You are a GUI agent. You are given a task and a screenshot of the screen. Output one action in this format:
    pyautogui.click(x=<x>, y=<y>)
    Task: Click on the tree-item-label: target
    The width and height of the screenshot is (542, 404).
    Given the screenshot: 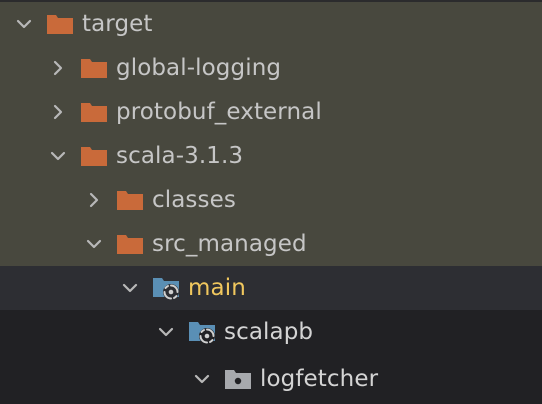 What is the action you would take?
    pyautogui.click(x=117, y=24)
    